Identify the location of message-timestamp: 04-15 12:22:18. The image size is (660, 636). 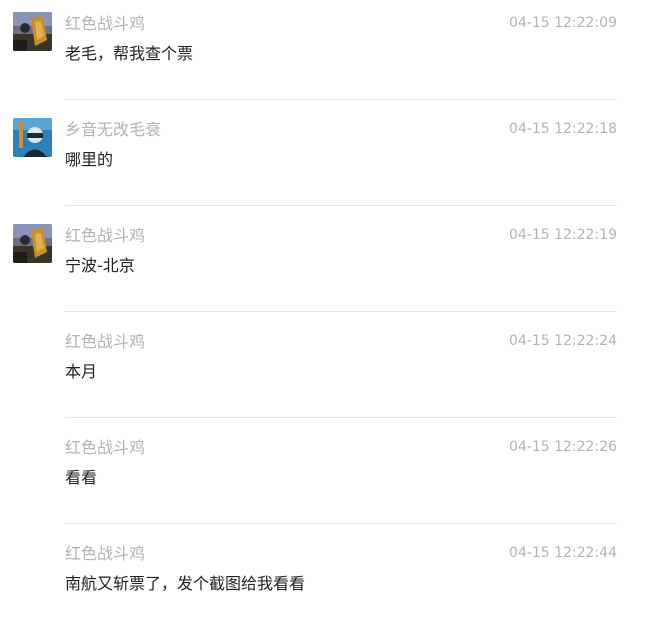
(562, 129).